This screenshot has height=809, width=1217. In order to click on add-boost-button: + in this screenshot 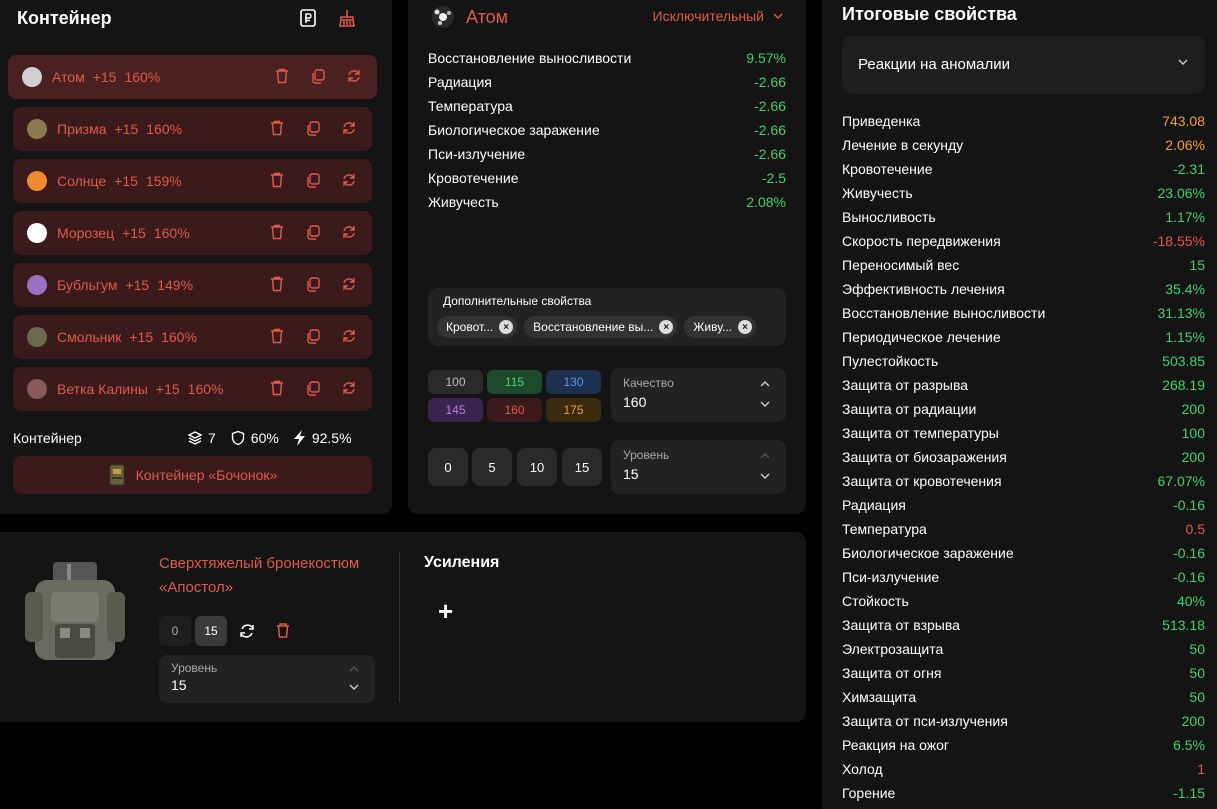, I will do `click(445, 611)`.